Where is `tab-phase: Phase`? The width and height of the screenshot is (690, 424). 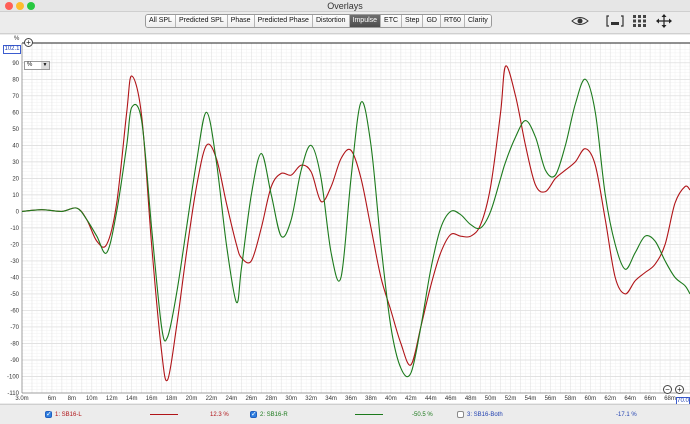
tab-phase: Phase is located at coordinates (241, 21).